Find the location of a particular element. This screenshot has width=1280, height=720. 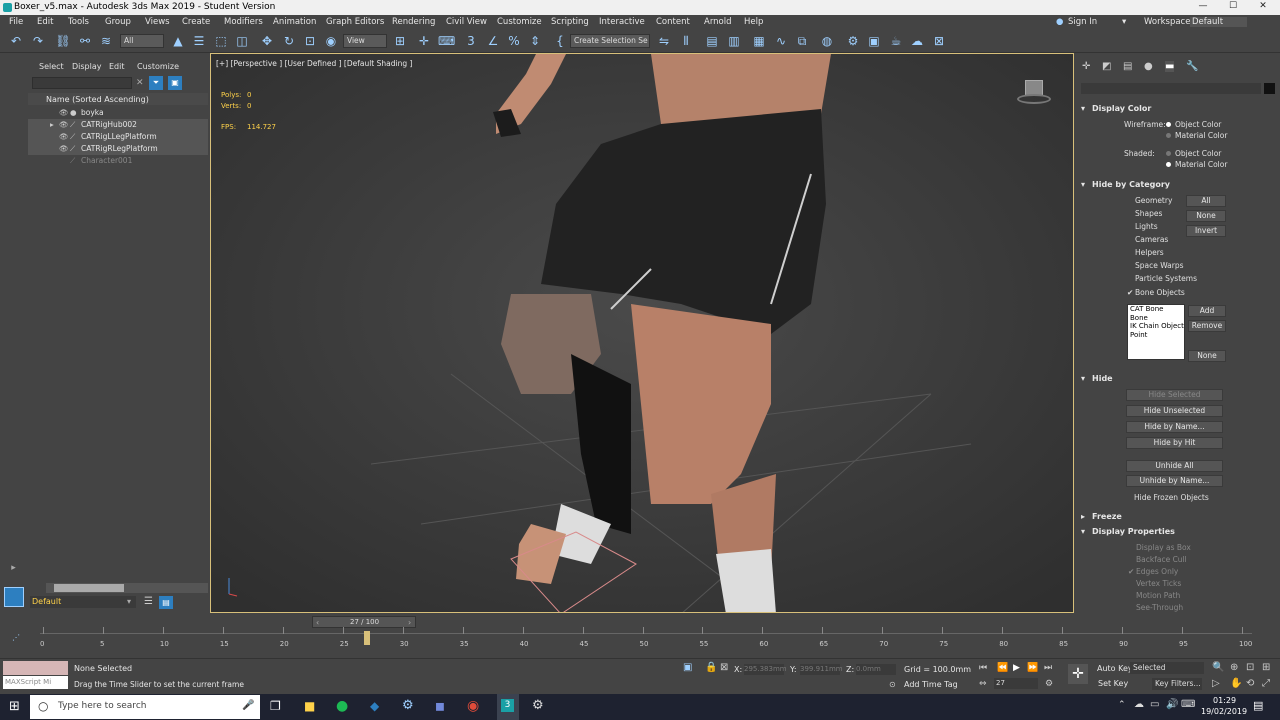

hierarchy-tab-icon: ▤ is located at coordinates (1127, 66).